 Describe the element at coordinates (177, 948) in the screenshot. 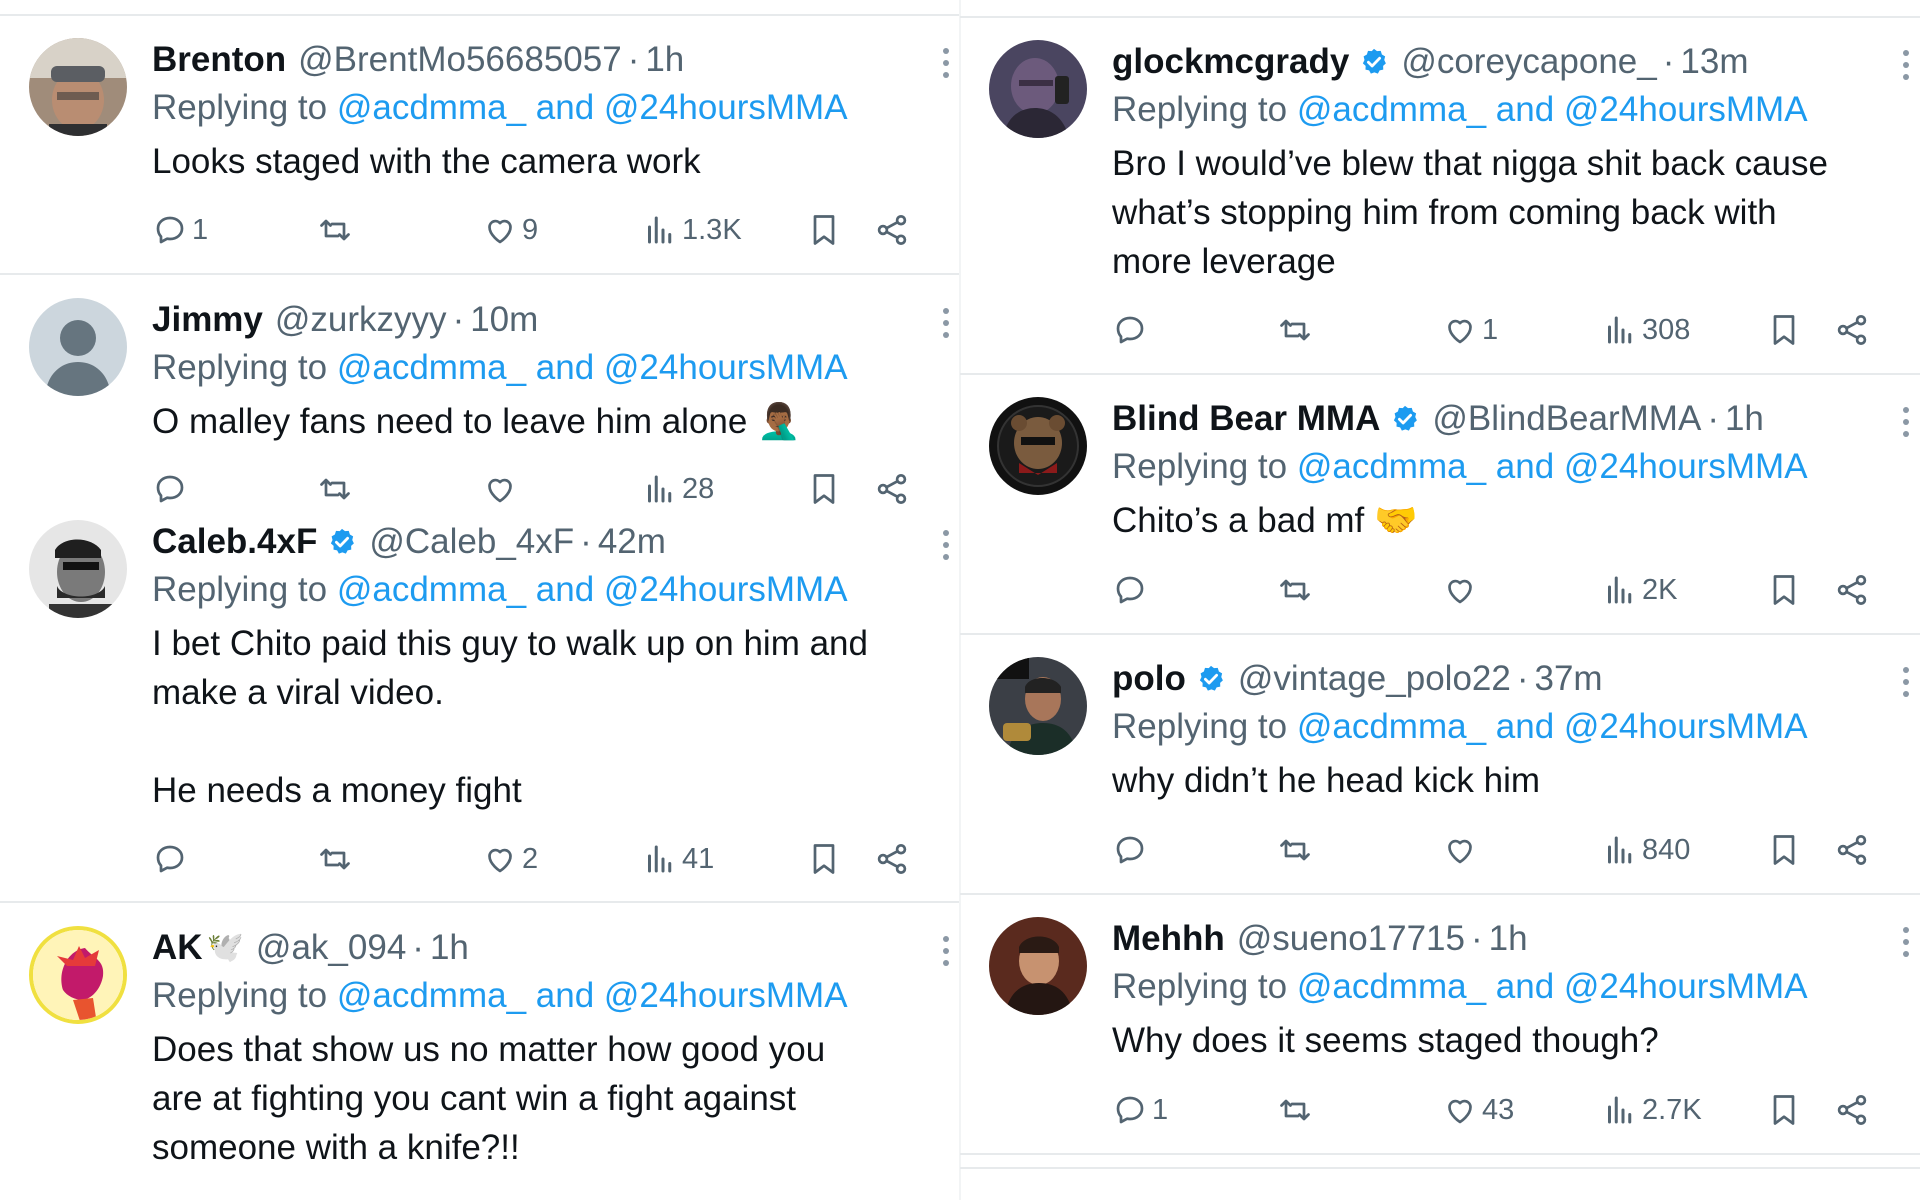

I see `display-name: AK` at that location.